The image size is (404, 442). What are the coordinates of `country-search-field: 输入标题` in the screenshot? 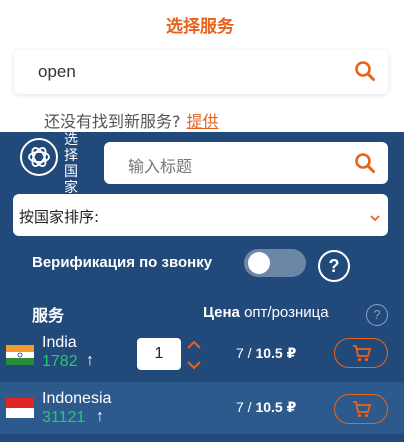 It's located at (246, 163).